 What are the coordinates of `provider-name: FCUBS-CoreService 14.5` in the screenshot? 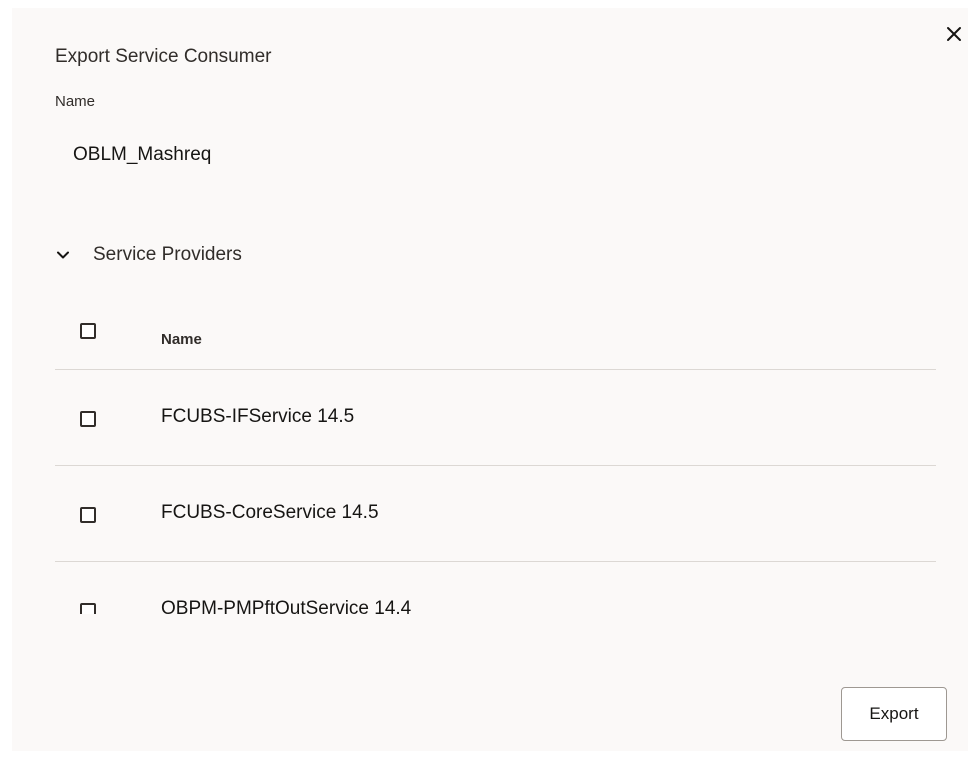 It's located at (270, 512).